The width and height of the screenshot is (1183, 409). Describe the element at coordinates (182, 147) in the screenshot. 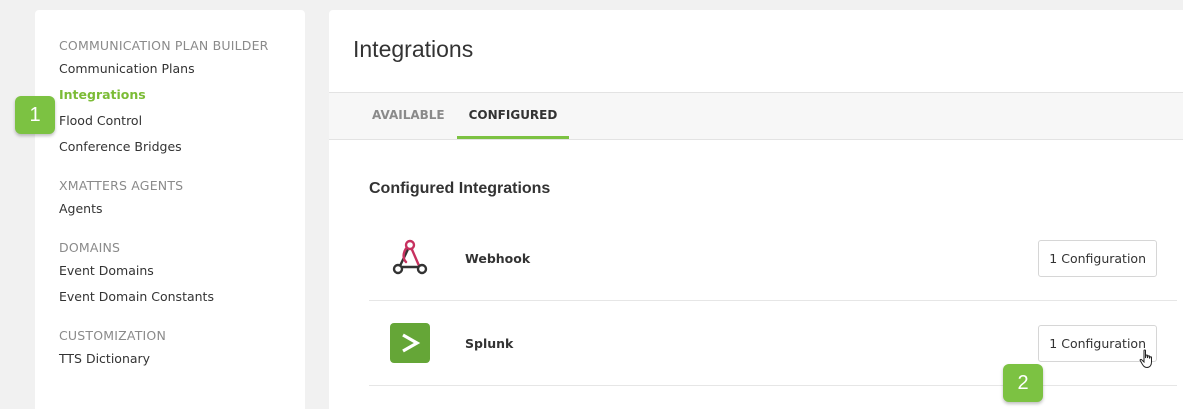

I see `sidebar-item-conference-bridges: Conference Bridges` at that location.